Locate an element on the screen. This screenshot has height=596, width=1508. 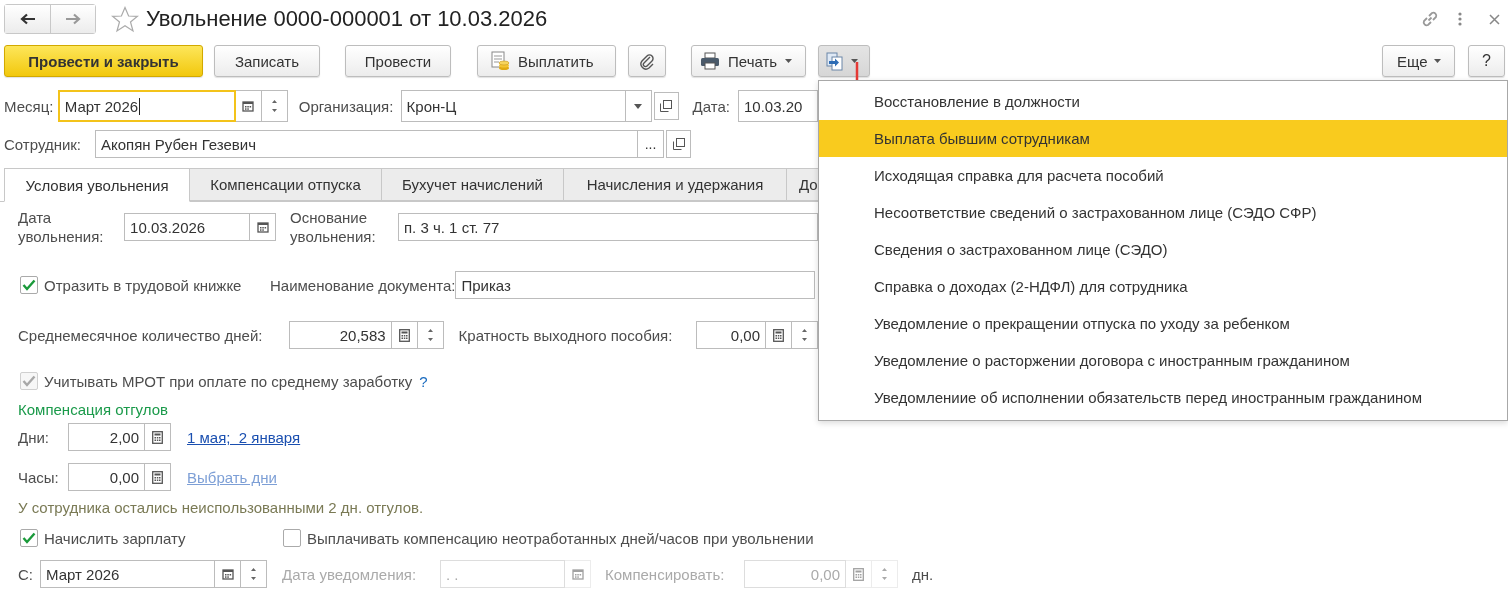
create-based-button is located at coordinates (844, 61).